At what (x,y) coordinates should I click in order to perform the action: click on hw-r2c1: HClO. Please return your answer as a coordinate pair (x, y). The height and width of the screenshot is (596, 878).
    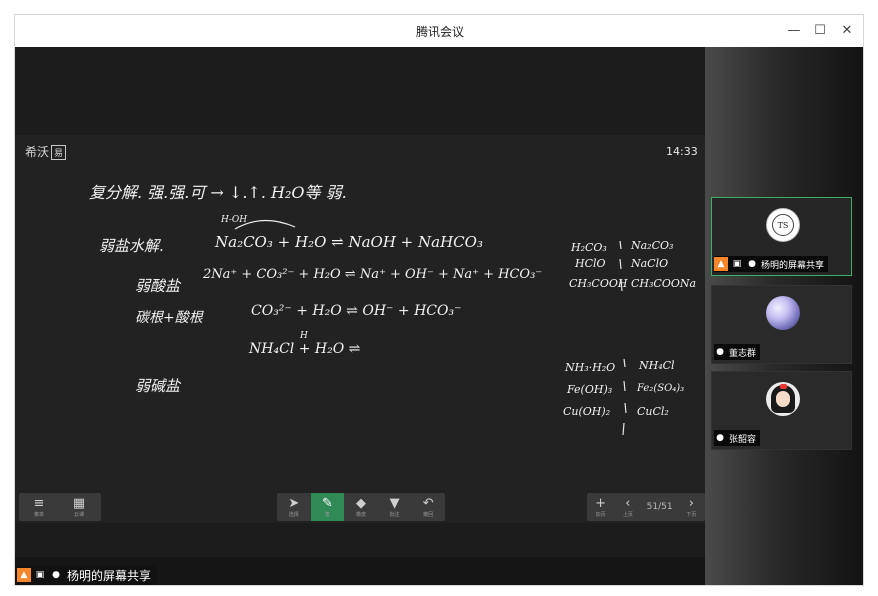
    Looking at the image, I should click on (590, 263).